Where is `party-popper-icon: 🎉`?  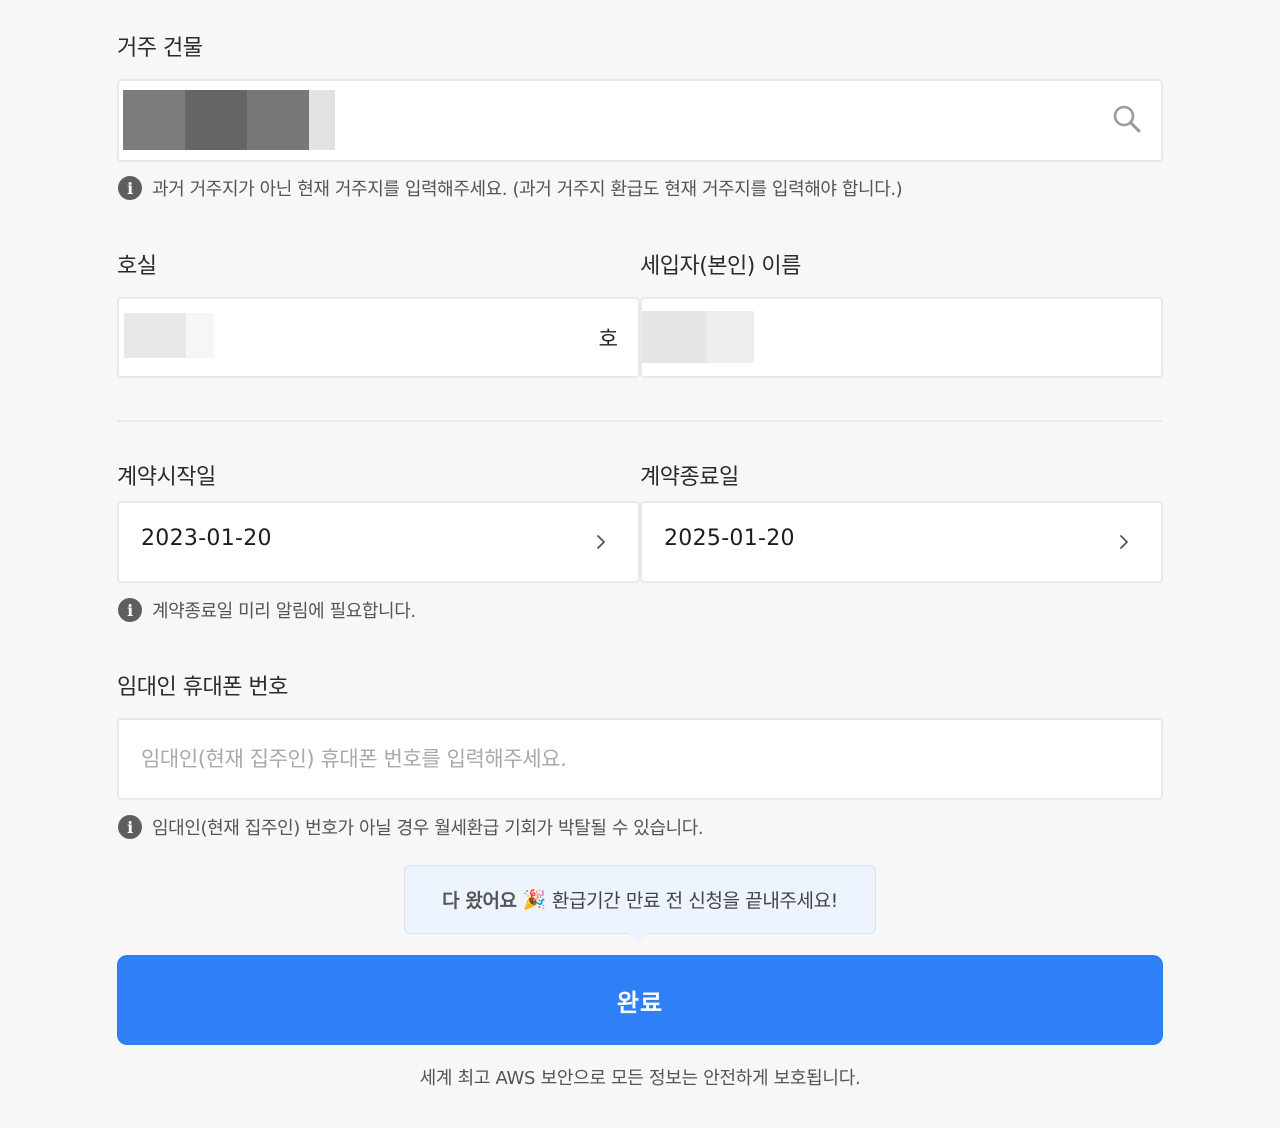
party-popper-icon: 🎉 is located at coordinates (534, 900).